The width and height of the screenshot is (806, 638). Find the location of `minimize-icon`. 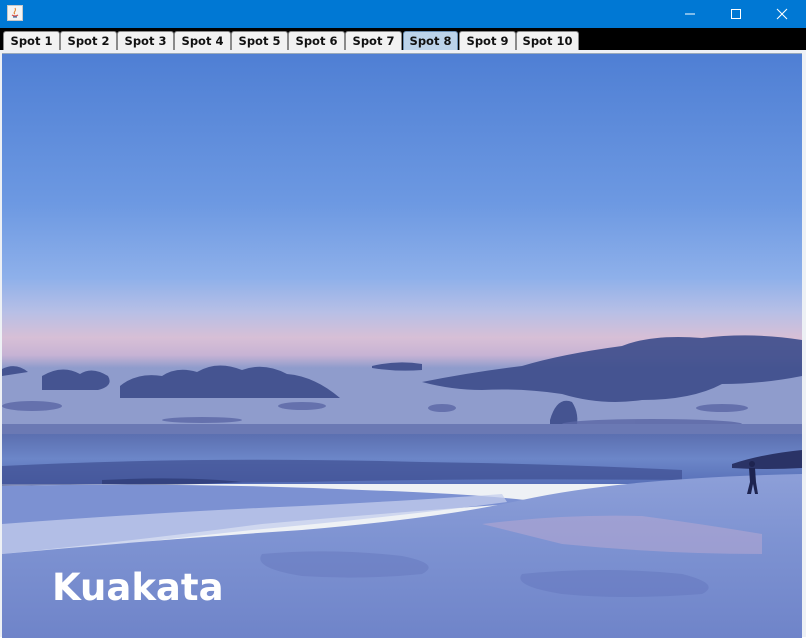

minimize-icon is located at coordinates (690, 14).